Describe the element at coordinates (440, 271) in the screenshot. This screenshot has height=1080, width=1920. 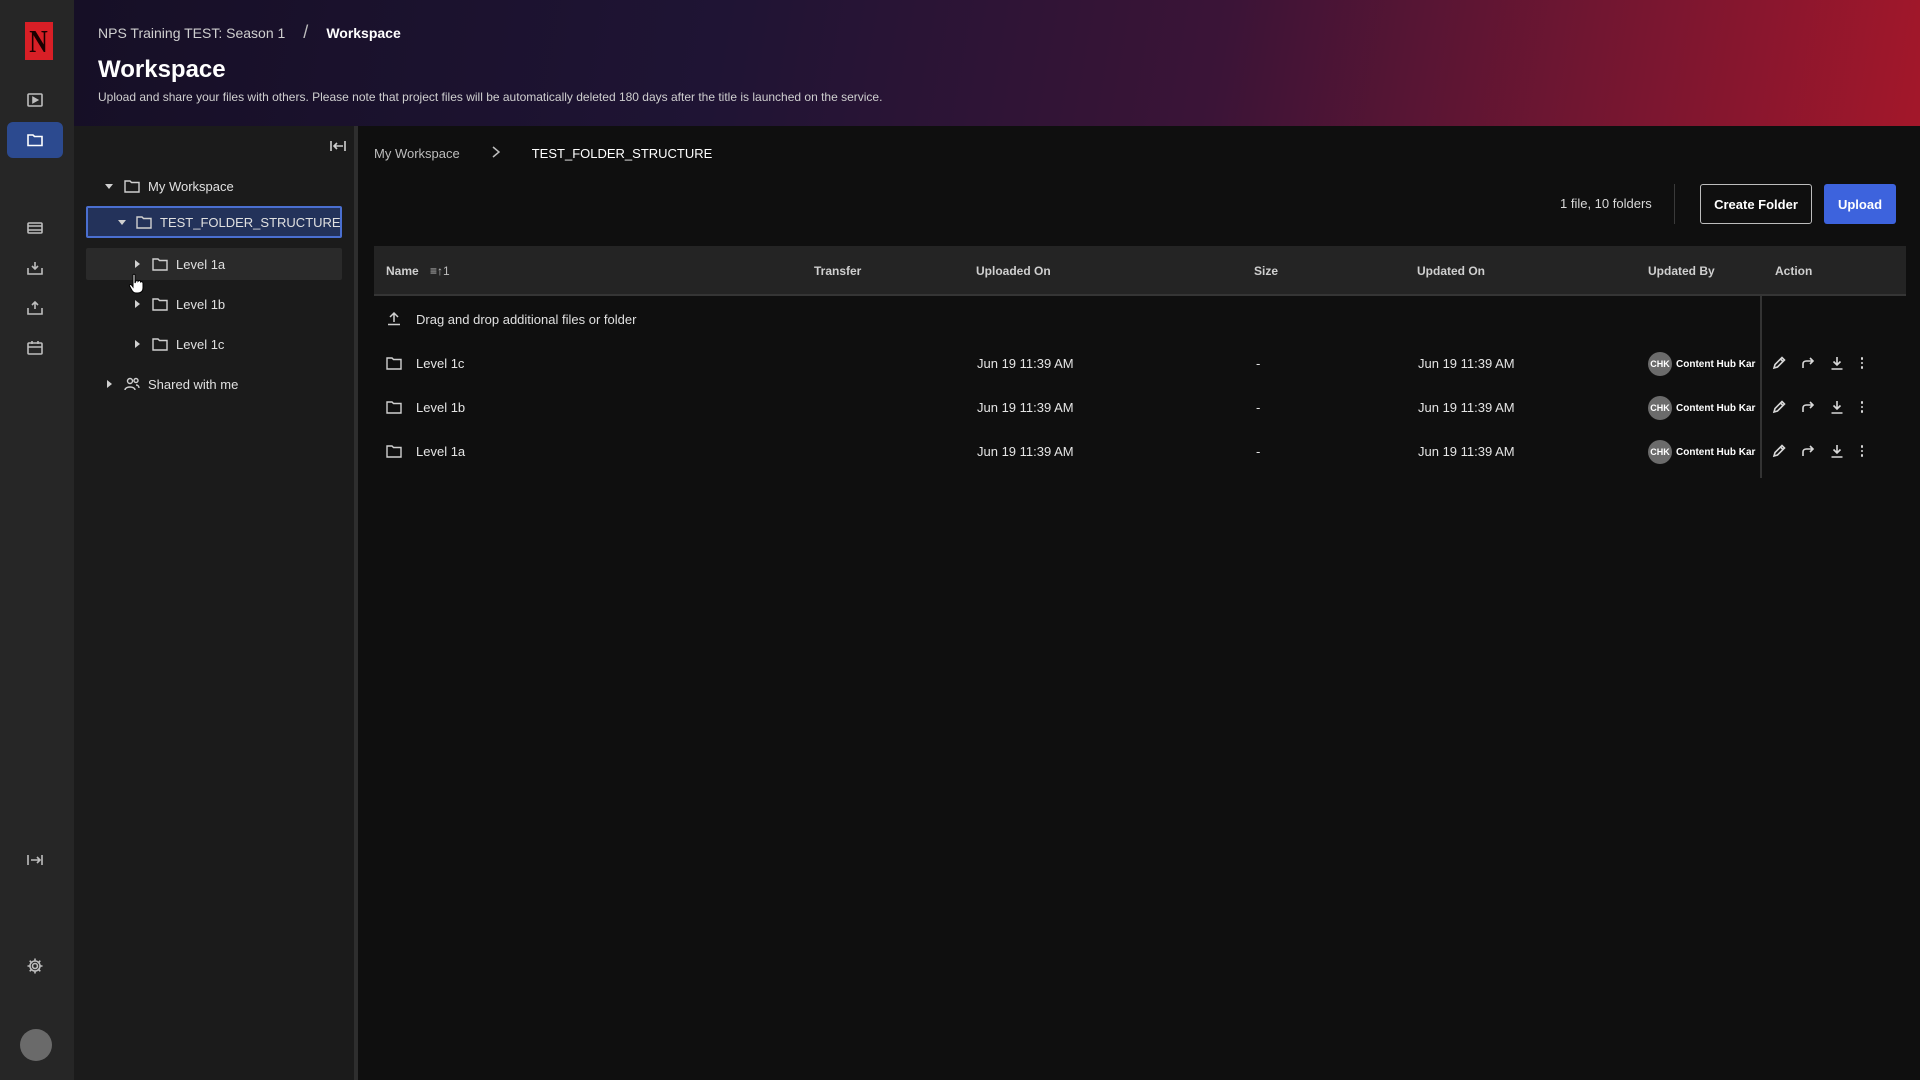
I see `sort-icon: ≡↑1` at that location.